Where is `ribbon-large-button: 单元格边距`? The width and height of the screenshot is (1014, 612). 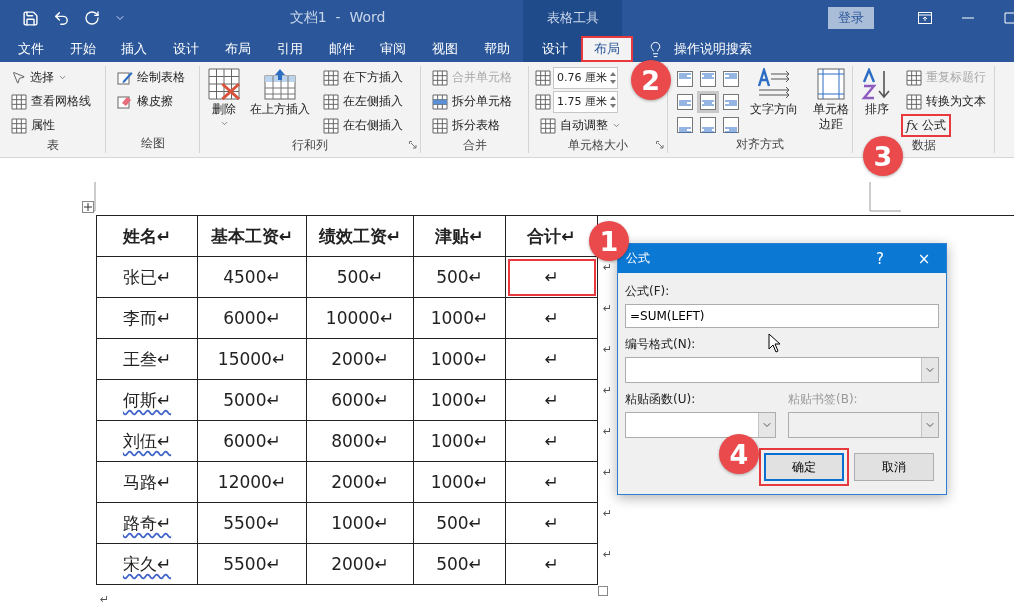
ribbon-large-button: 单元格边距 is located at coordinates (831, 100).